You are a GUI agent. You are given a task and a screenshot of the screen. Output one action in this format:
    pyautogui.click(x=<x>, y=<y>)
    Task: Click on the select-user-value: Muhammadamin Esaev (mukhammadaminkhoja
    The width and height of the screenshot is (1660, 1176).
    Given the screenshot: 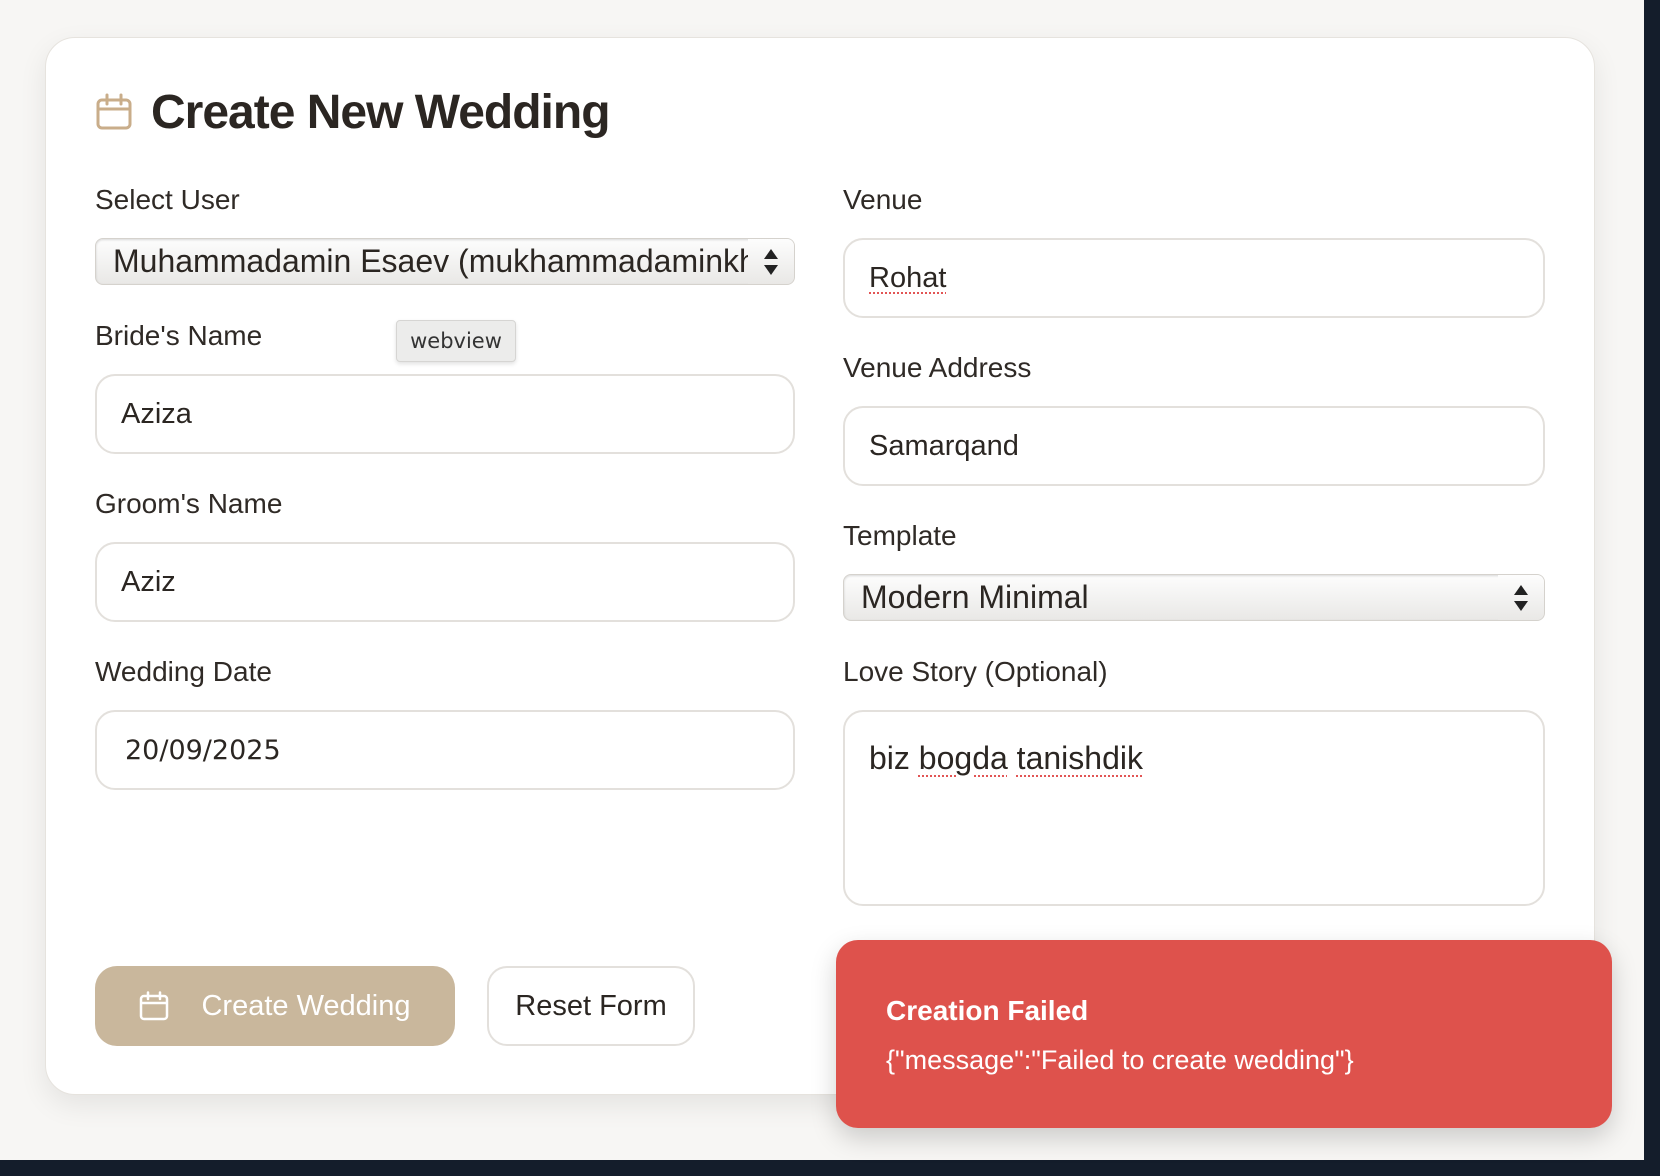 What is the action you would take?
    pyautogui.click(x=430, y=261)
    